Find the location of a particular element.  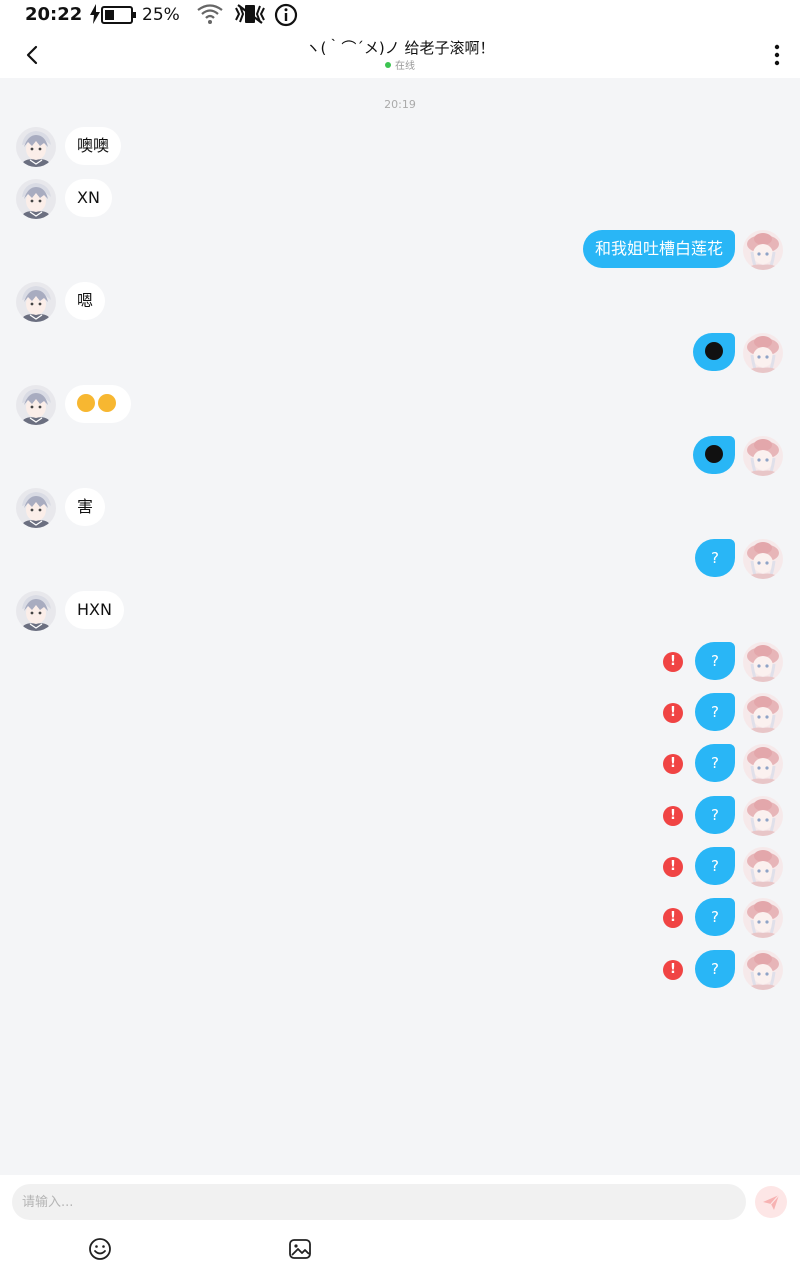

incoming-message: 嗯 is located at coordinates (85, 301).